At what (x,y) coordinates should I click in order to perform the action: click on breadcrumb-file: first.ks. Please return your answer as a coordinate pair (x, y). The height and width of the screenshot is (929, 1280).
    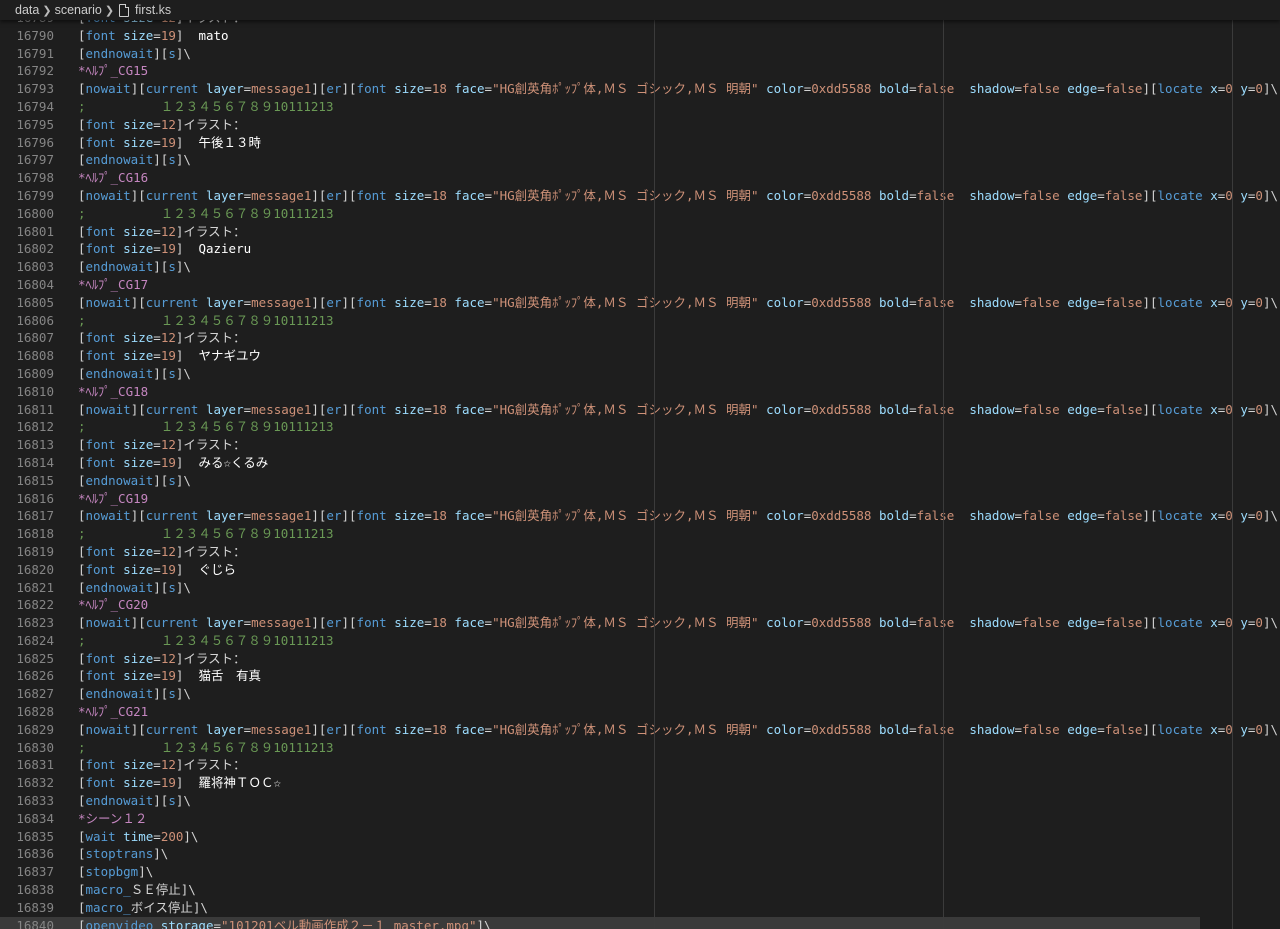
    Looking at the image, I should click on (153, 10).